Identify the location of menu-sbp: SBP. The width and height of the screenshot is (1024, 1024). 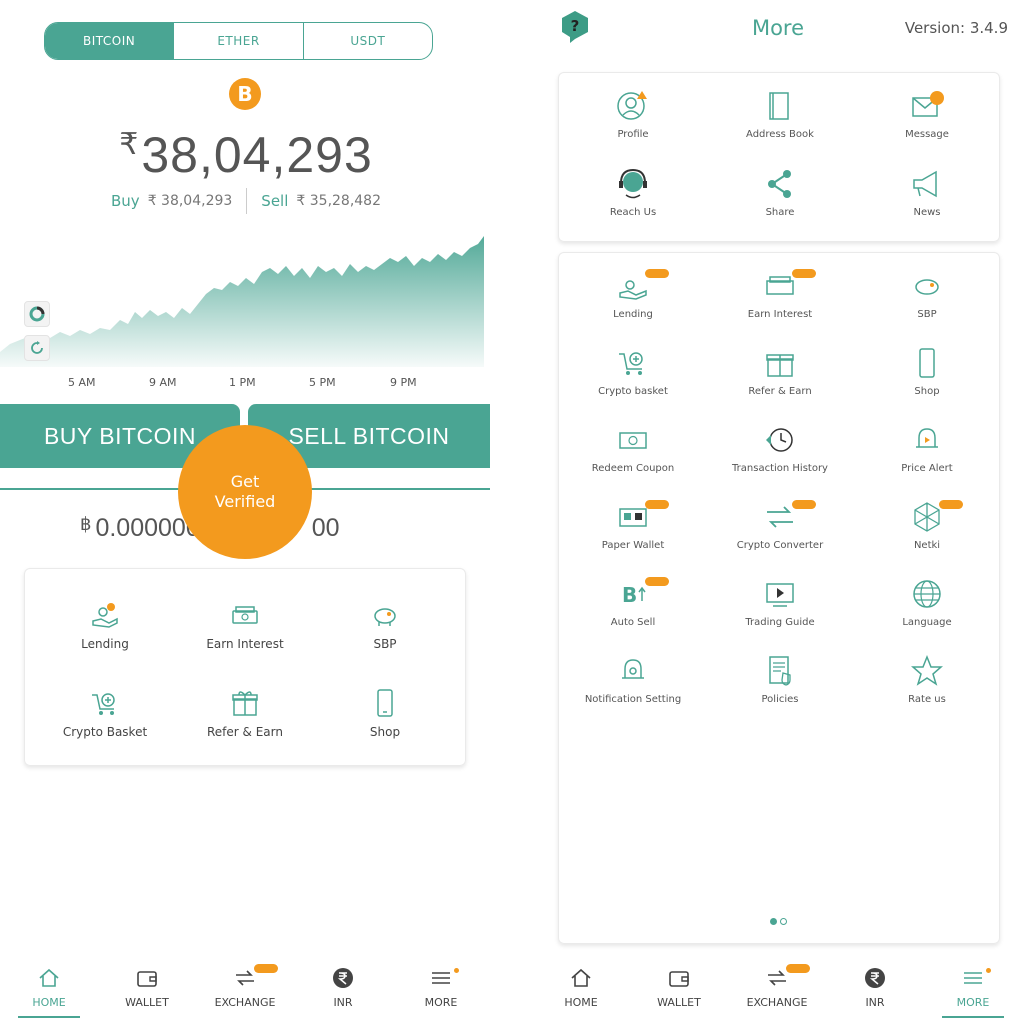
(927, 294).